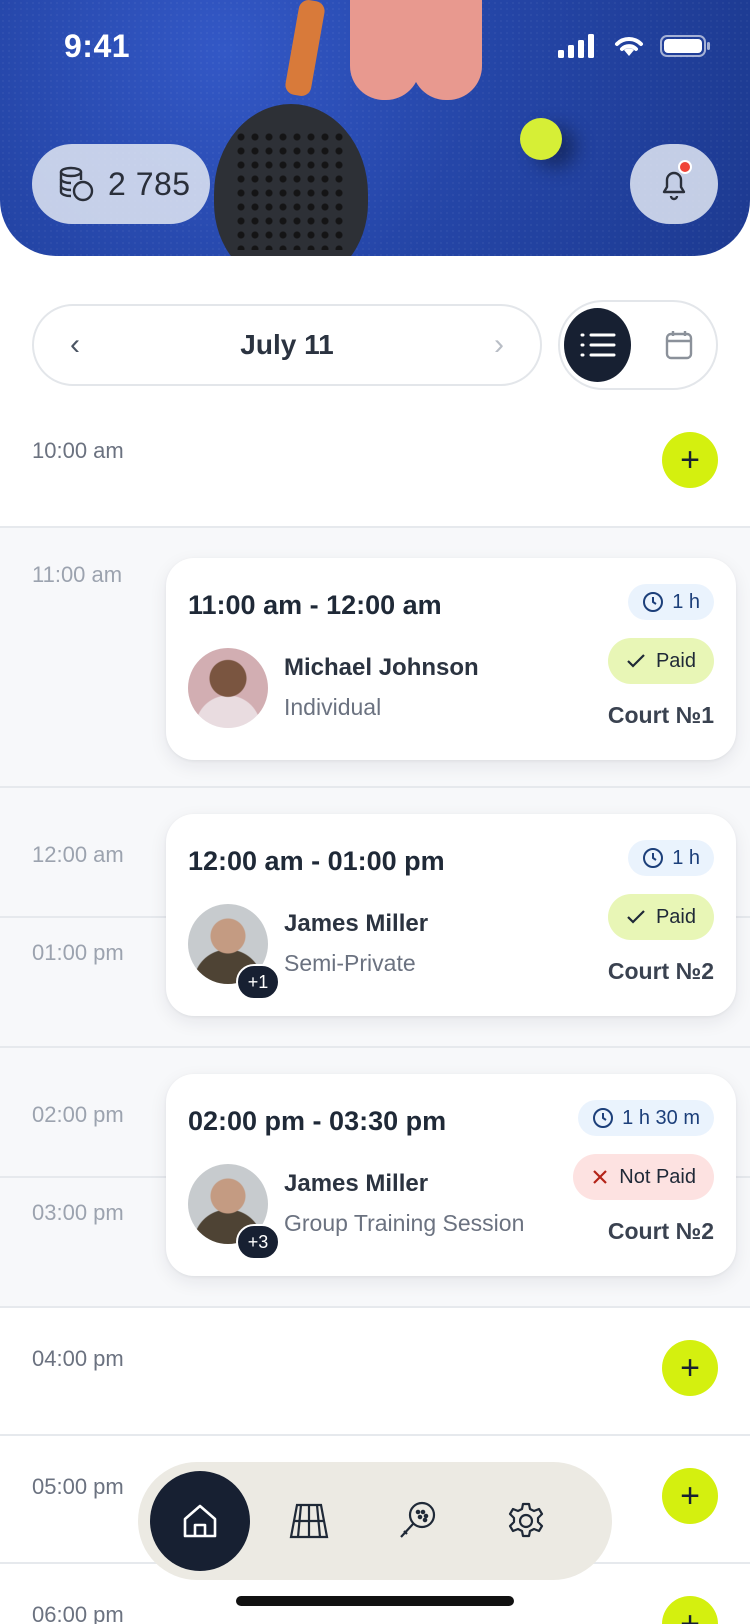 This screenshot has width=750, height=1624. I want to click on nav-courts, so click(309, 1521).